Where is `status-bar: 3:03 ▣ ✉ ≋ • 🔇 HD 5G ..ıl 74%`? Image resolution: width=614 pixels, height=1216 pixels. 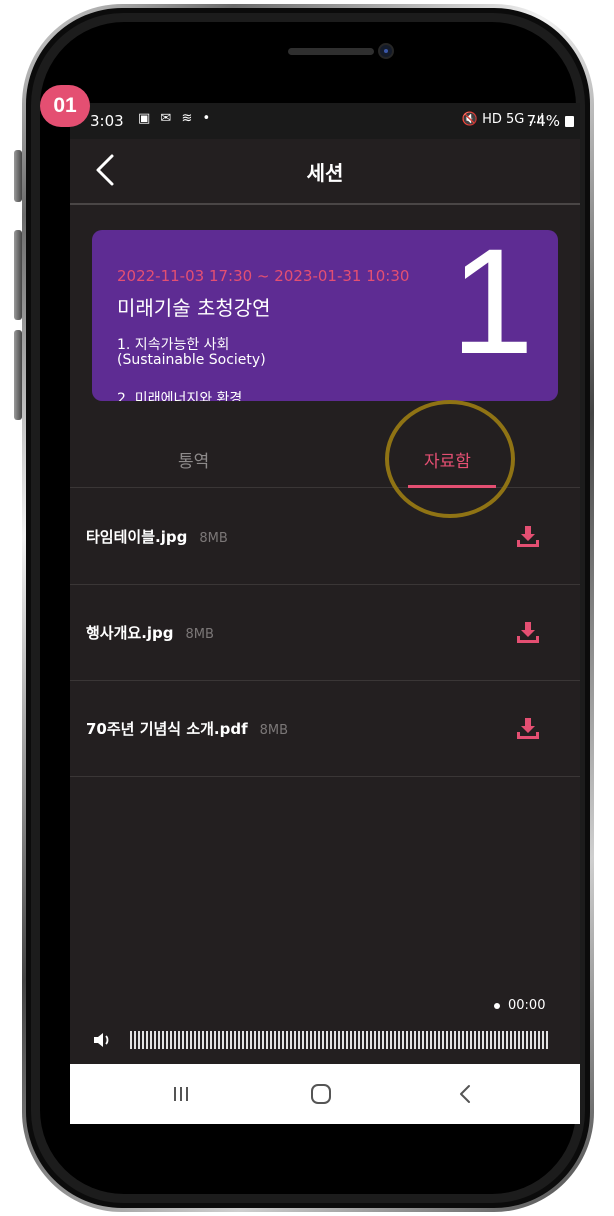
status-bar: 3:03 ▣ ✉ ≋ • 🔇 HD 5G ..ıl 74% is located at coordinates (325, 121).